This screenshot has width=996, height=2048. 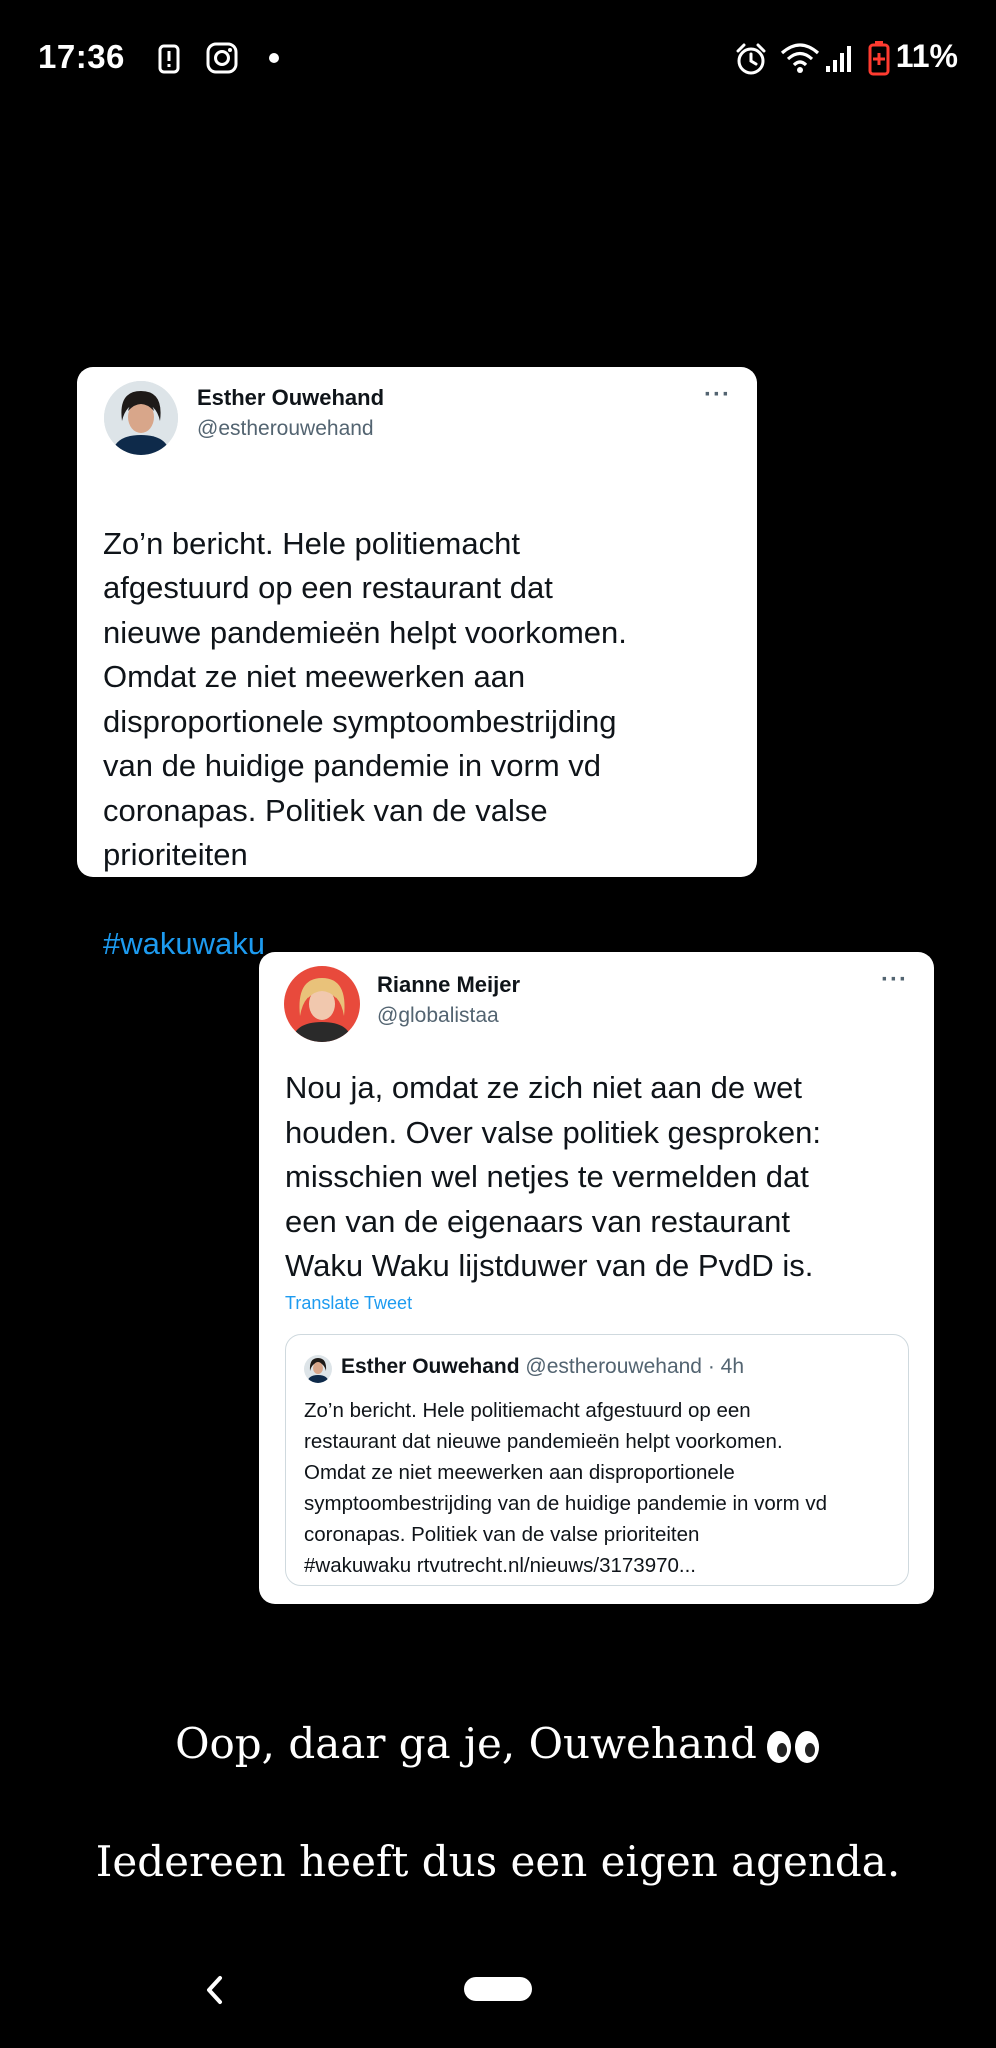 I want to click on display-name: Esther Ouwehand, so click(x=290, y=398).